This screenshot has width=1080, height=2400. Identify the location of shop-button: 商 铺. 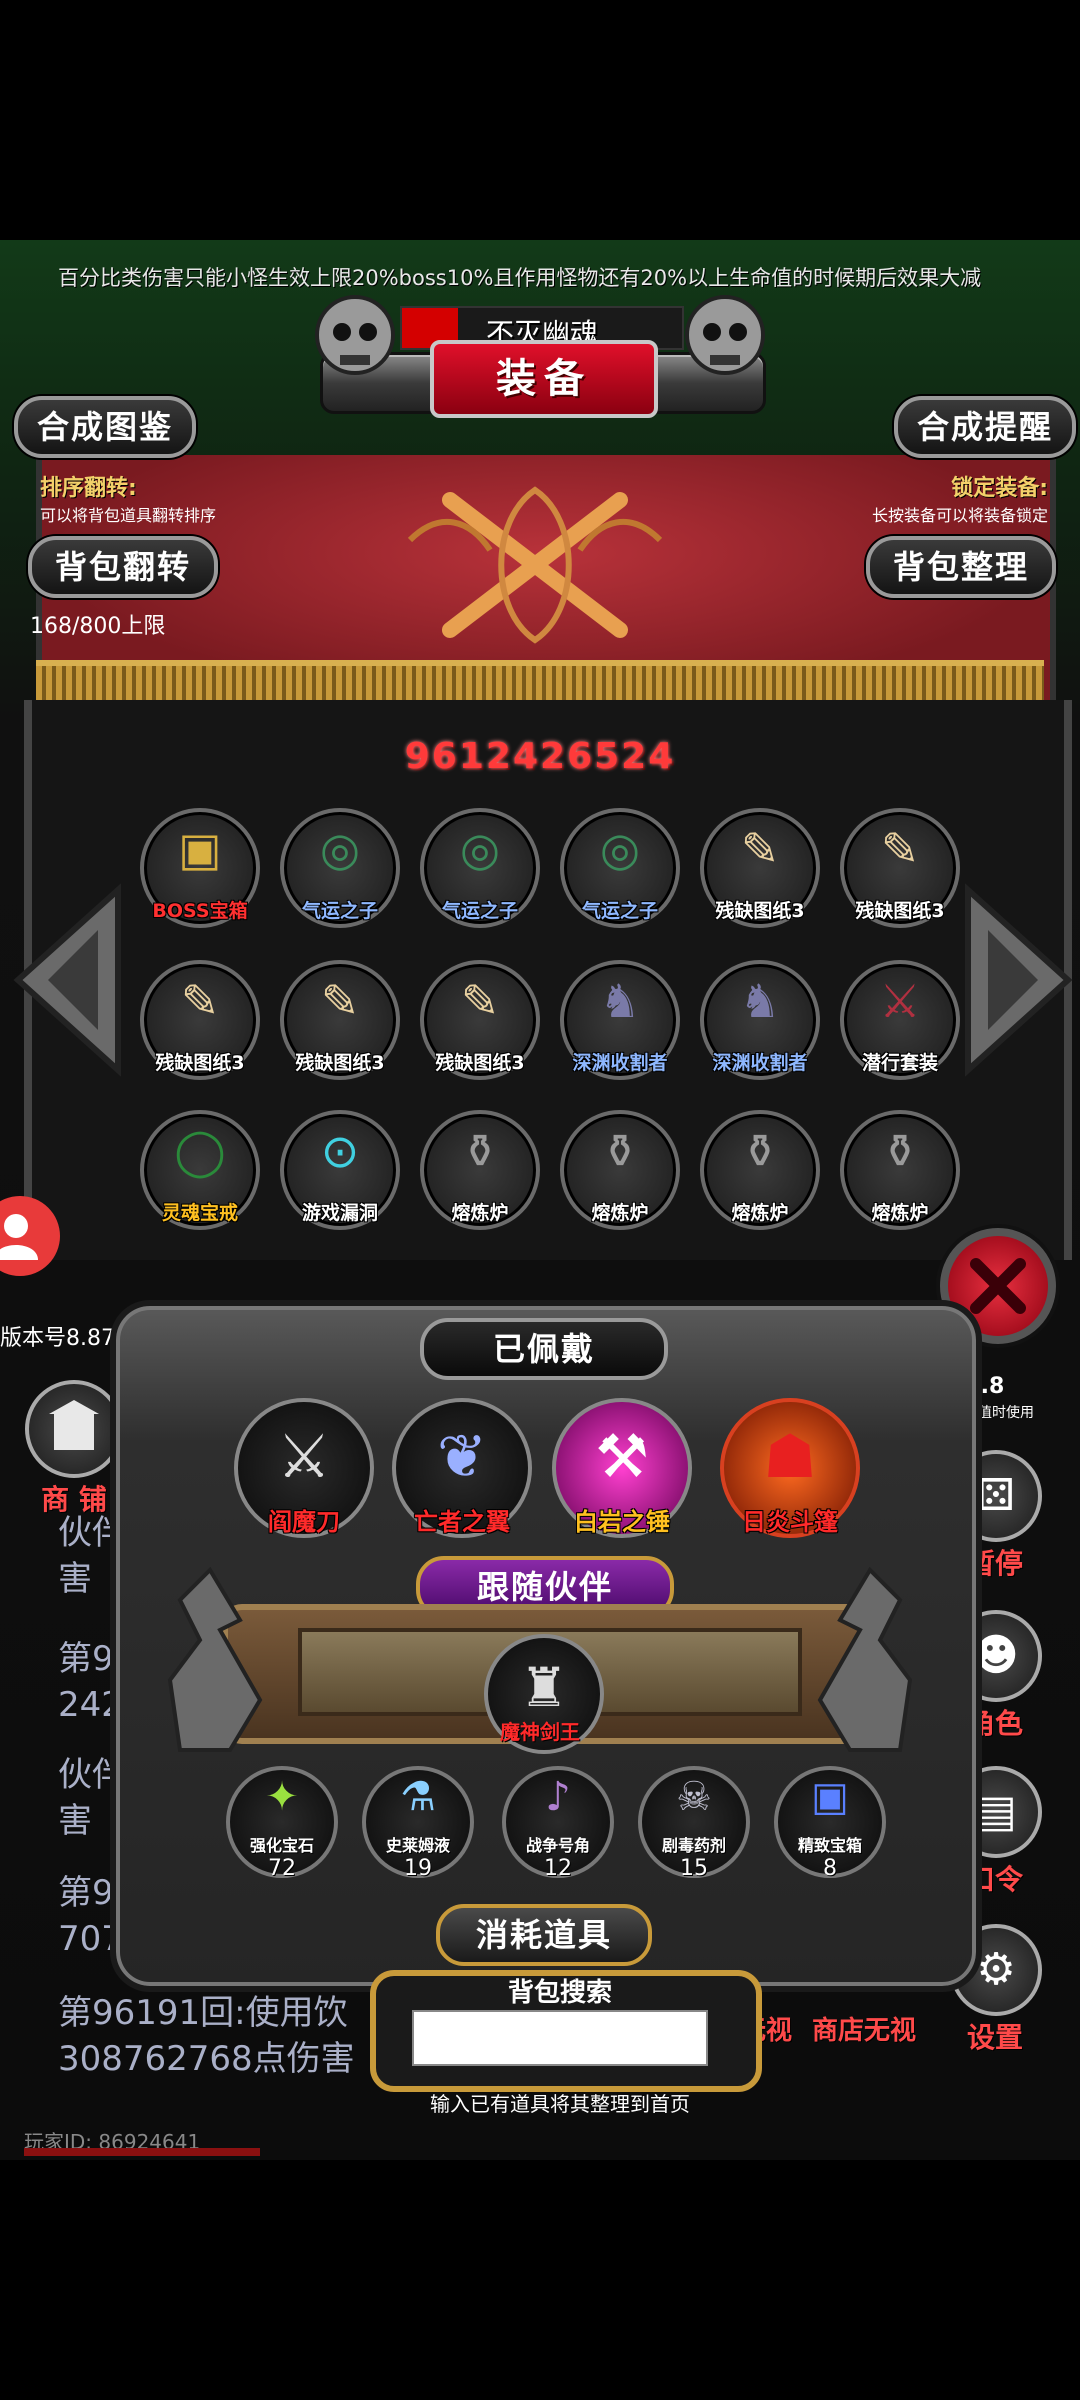
(74, 1449).